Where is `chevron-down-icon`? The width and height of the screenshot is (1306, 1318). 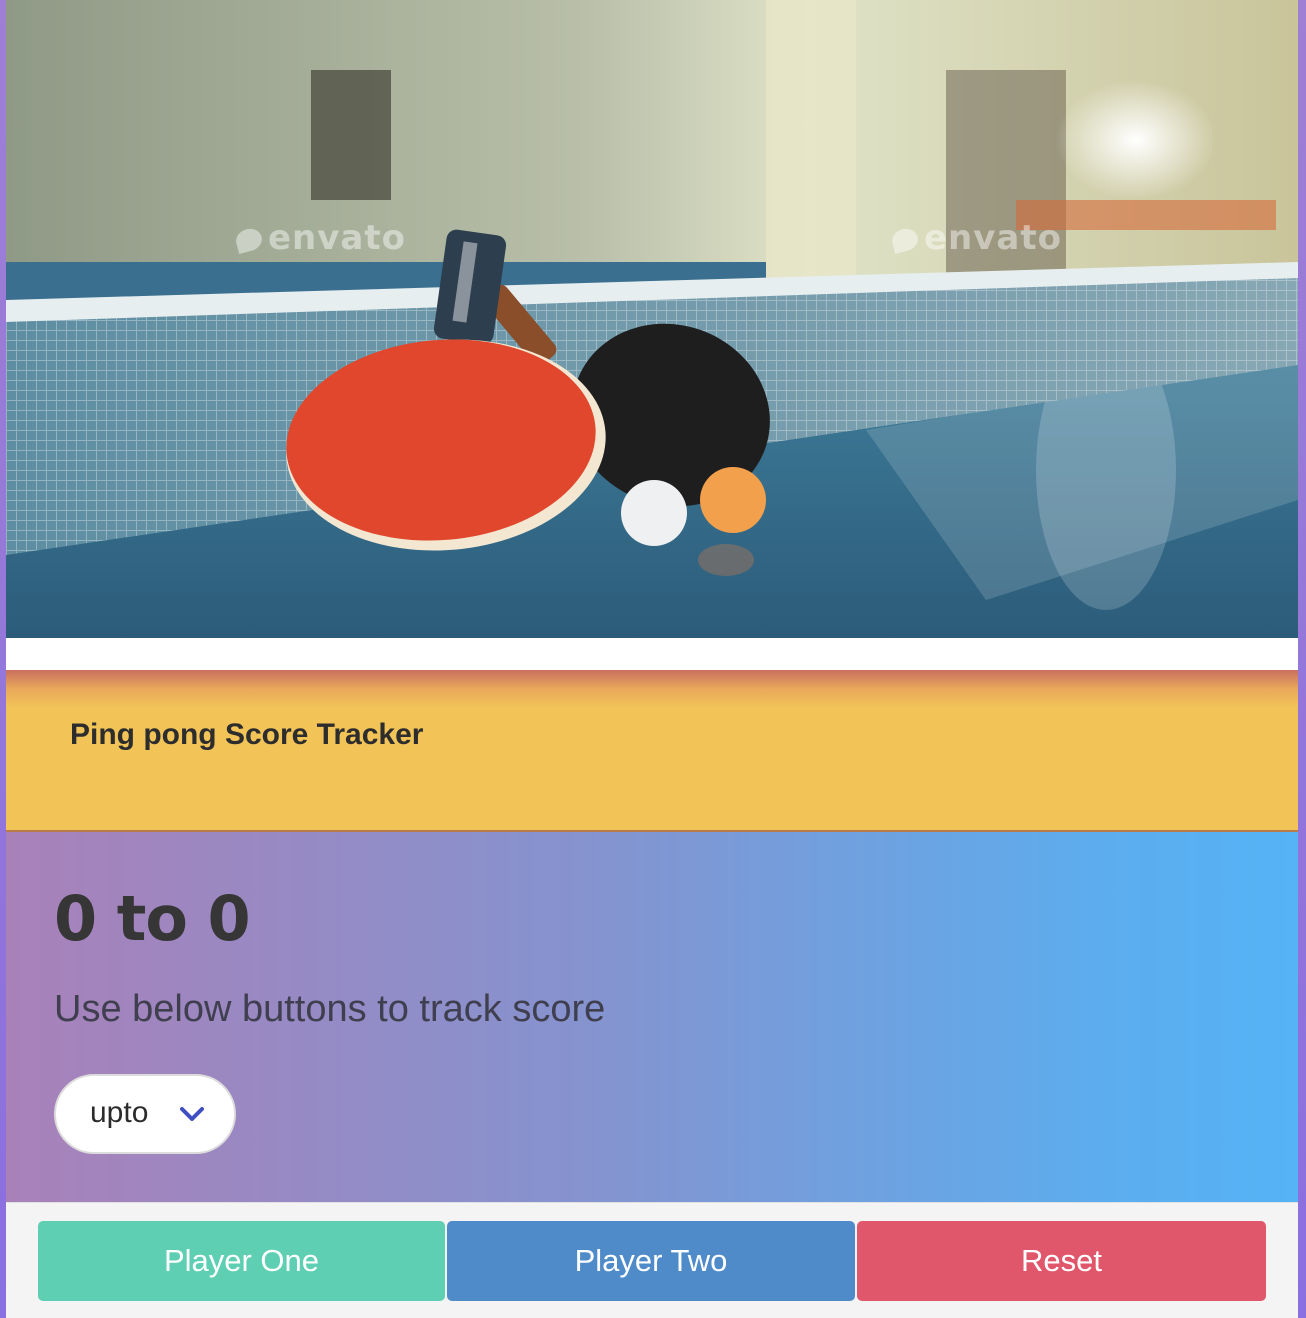 chevron-down-icon is located at coordinates (192, 1114).